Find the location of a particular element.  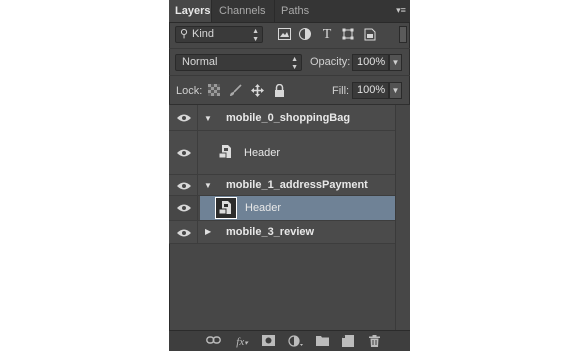

opacity-label: Opacity: is located at coordinates (330, 62).